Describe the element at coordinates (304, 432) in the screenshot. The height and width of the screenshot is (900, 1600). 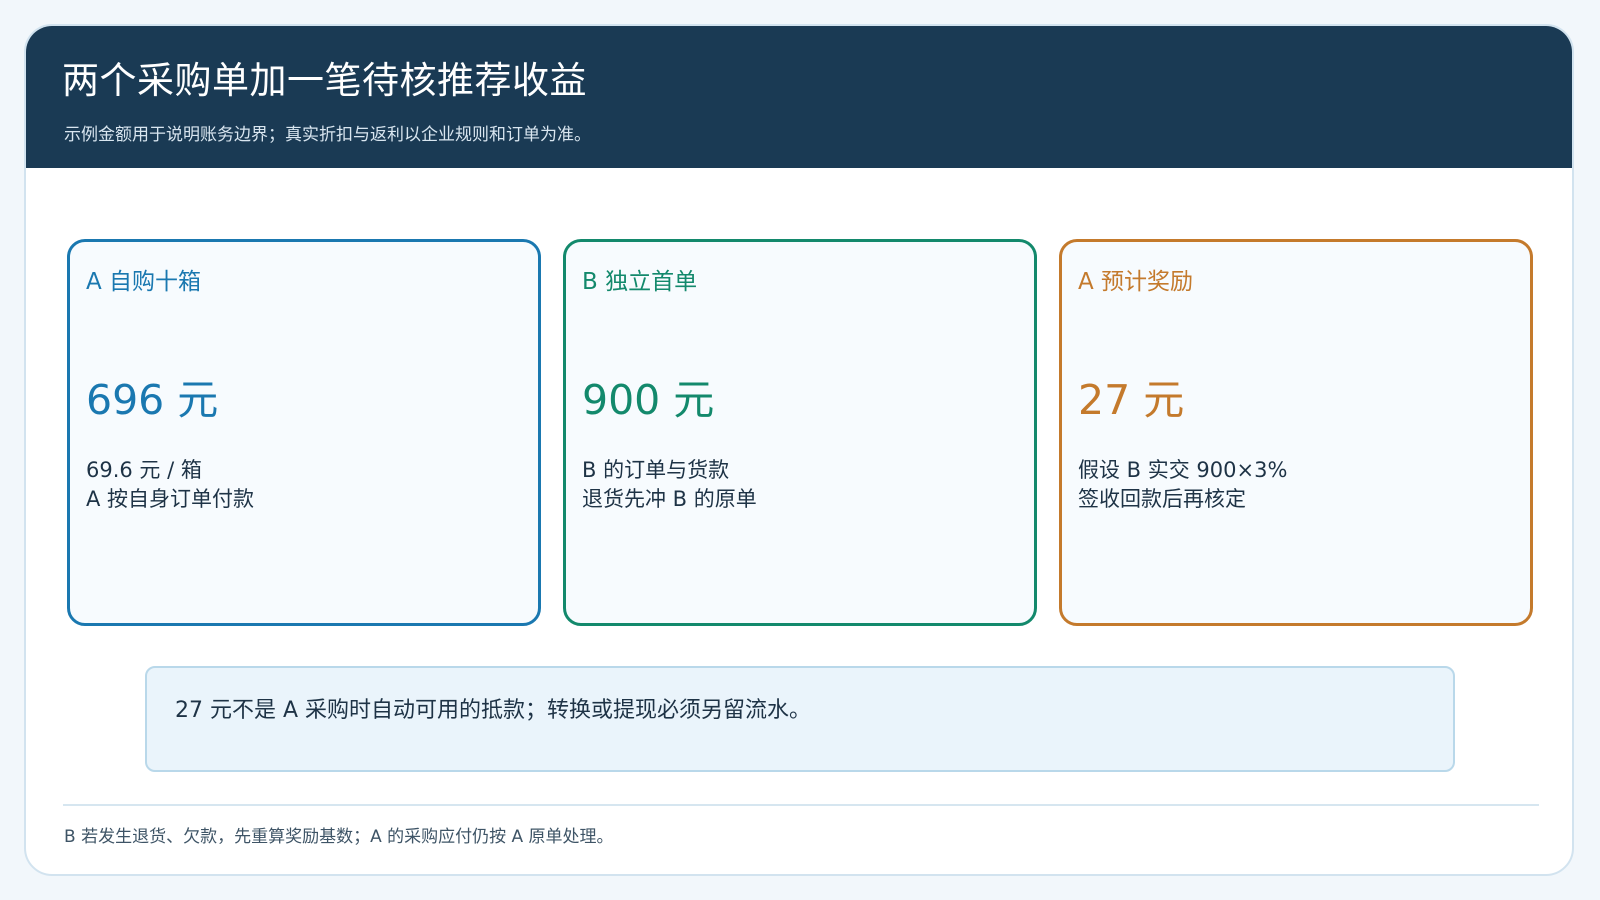
I see `card-a-self-purchase: A 自购十箱 696 元 69.6 元 / 箱 A 按自身订单付款` at that location.